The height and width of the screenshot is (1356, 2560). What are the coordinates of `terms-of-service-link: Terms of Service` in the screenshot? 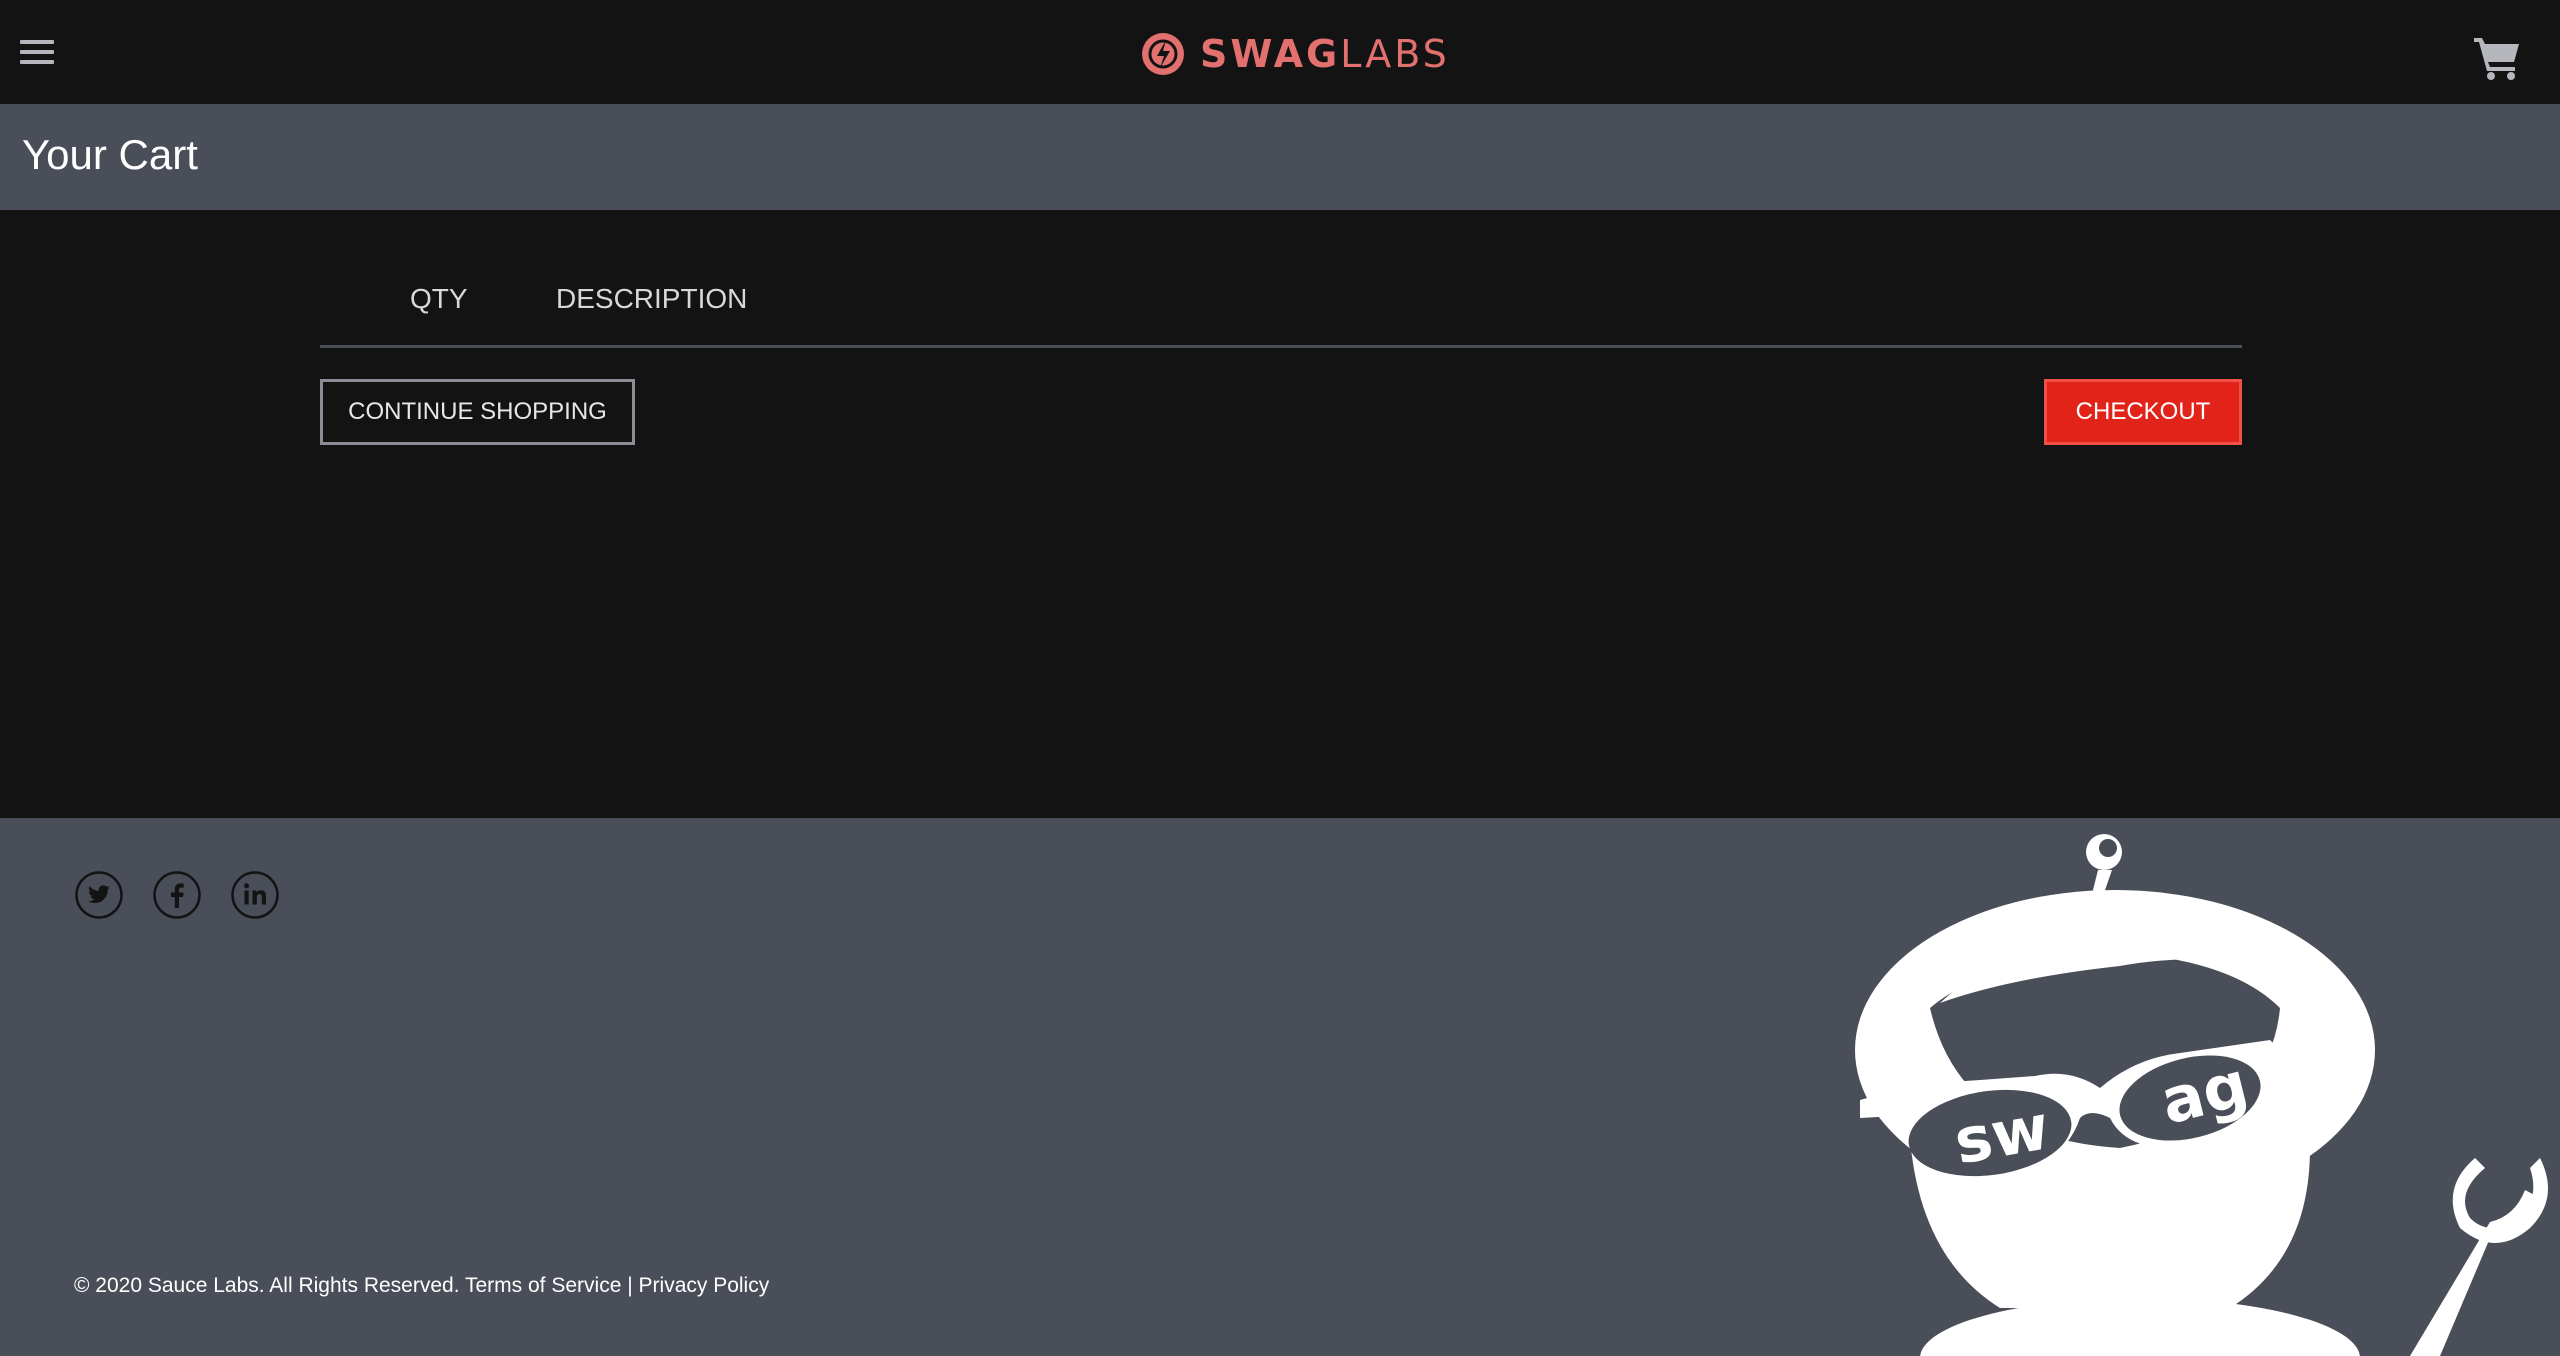 It's located at (543, 1285).